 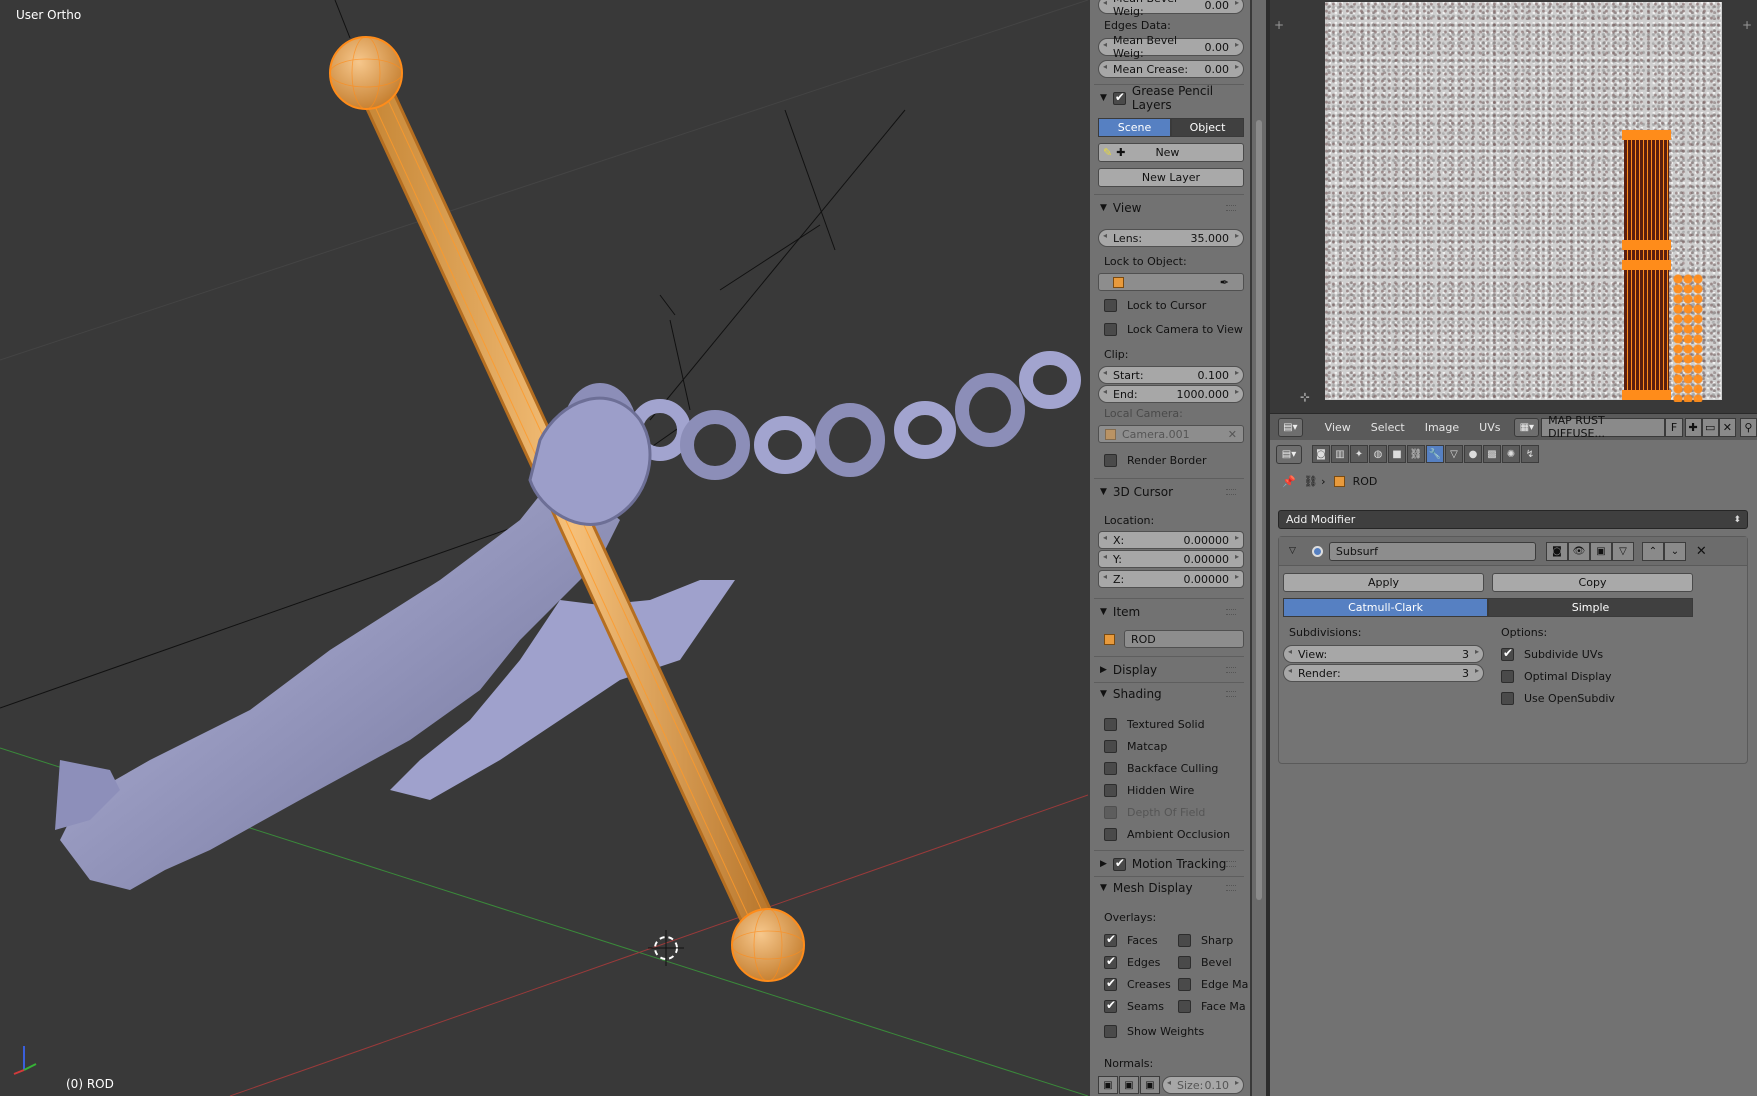 What do you see at coordinates (1473, 454) in the screenshot?
I see `material-tab-icon: ●` at bounding box center [1473, 454].